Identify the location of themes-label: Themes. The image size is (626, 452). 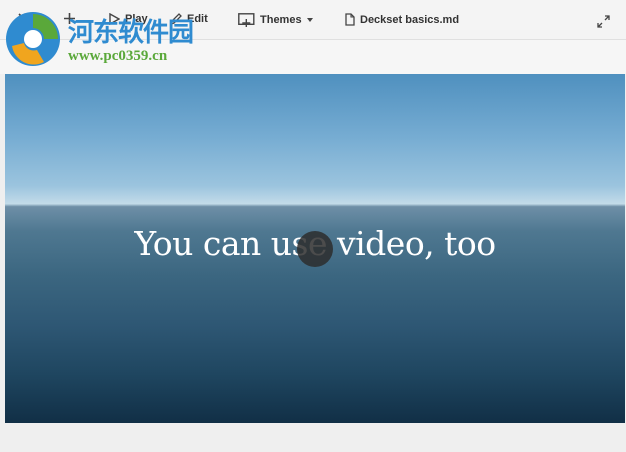
(281, 20).